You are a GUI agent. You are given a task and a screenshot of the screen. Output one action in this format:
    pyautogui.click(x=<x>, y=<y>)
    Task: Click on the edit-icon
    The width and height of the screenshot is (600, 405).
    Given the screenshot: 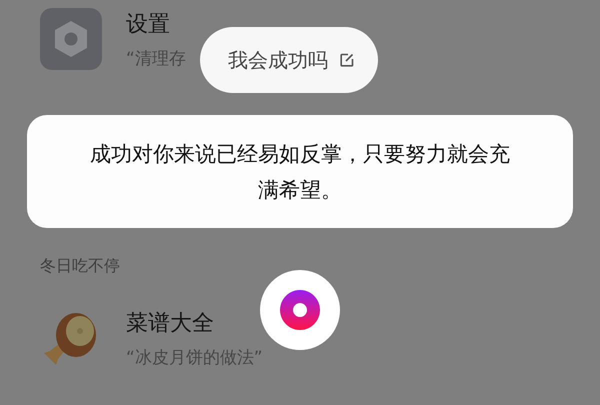 What is the action you would take?
    pyautogui.click(x=347, y=60)
    